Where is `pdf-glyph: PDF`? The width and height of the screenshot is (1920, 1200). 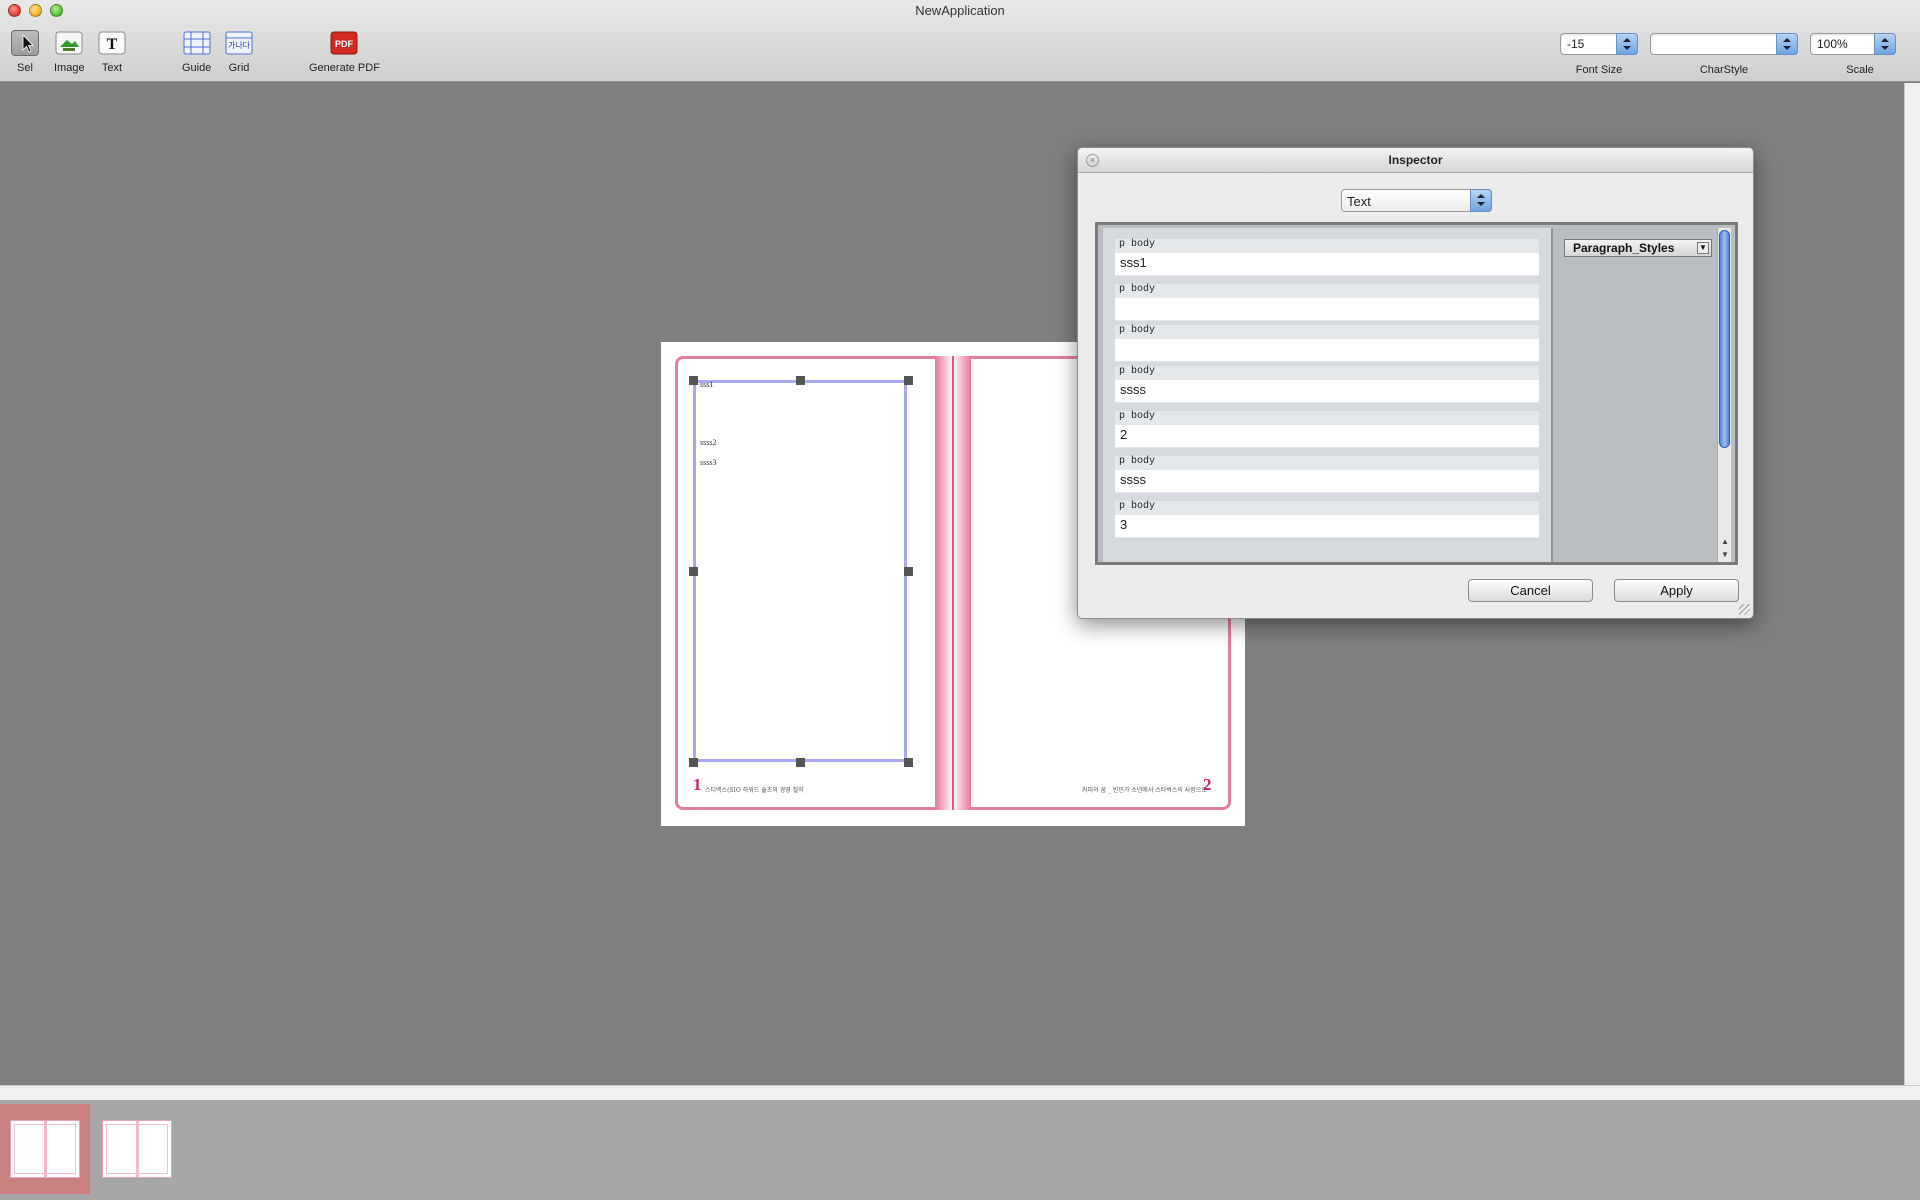
pdf-glyph: PDF is located at coordinates (344, 44).